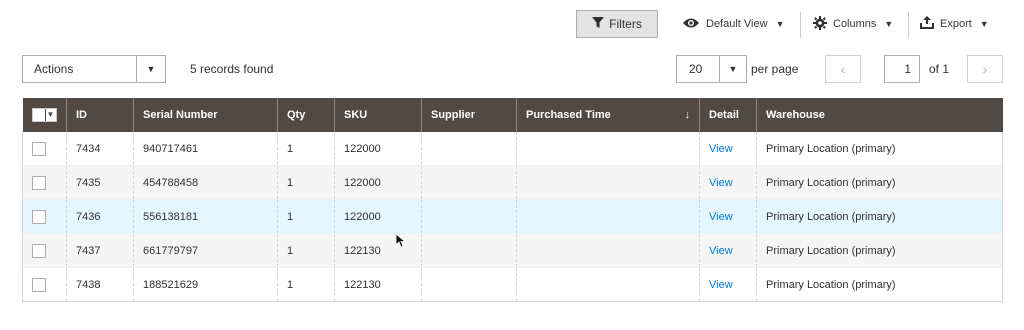 This screenshot has width=1024, height=330. I want to click on columns-dropdown: Columns ▼, so click(853, 24).